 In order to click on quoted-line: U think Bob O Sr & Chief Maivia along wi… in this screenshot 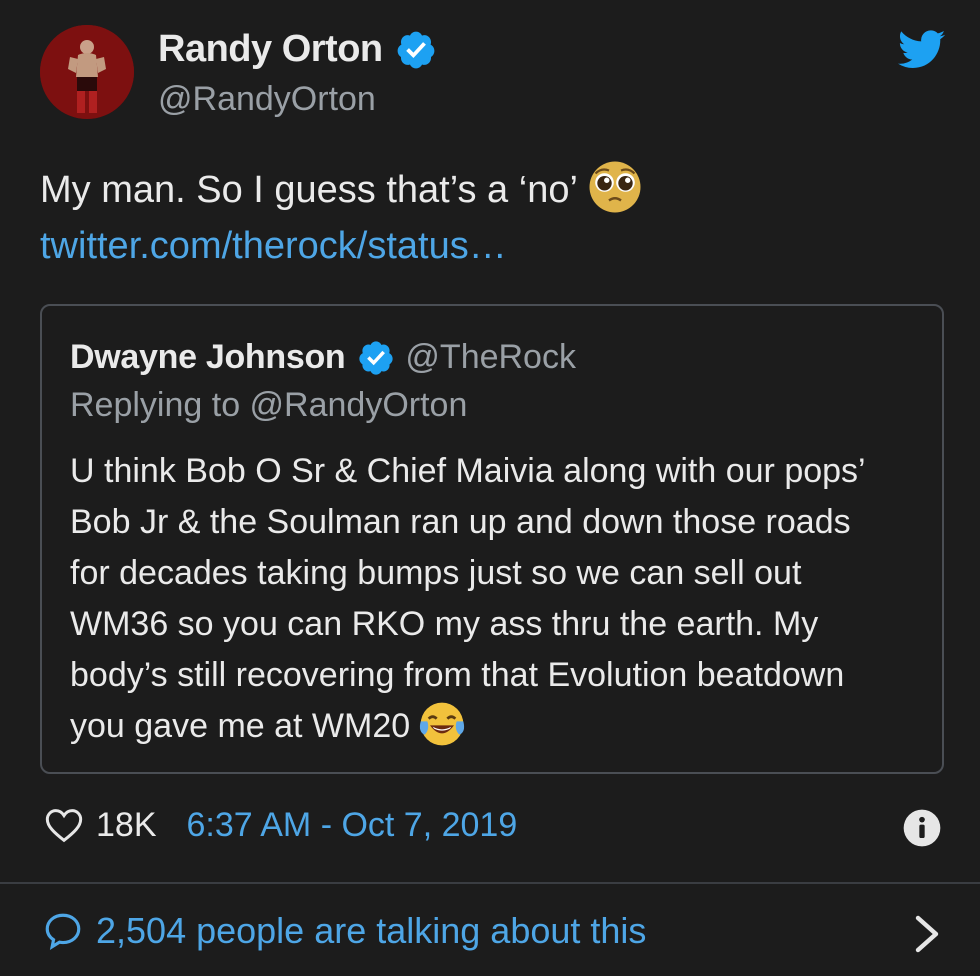, I will do `click(468, 471)`.